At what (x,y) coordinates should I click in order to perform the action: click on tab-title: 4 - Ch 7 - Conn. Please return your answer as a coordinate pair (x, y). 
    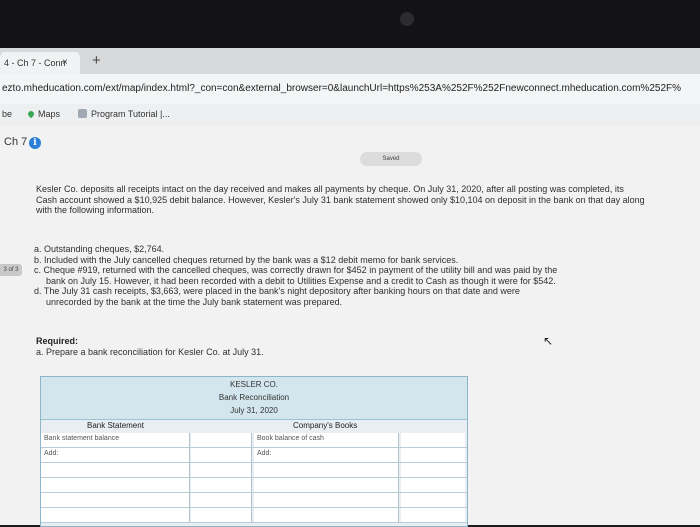
    Looking at the image, I should click on (35, 63).